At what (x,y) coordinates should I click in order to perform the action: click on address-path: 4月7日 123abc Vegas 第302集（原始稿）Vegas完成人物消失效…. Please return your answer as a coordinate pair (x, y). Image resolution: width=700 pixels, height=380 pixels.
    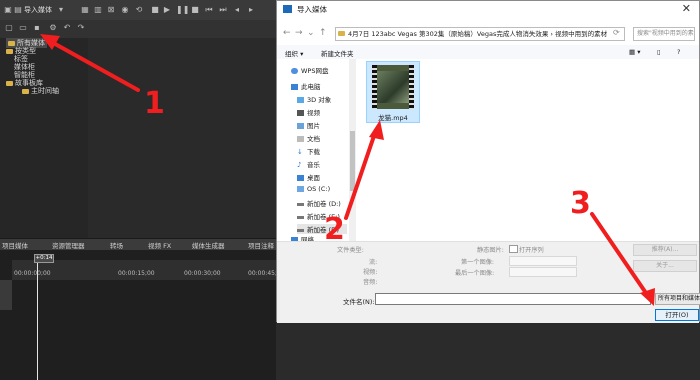
    Looking at the image, I should click on (480, 34).